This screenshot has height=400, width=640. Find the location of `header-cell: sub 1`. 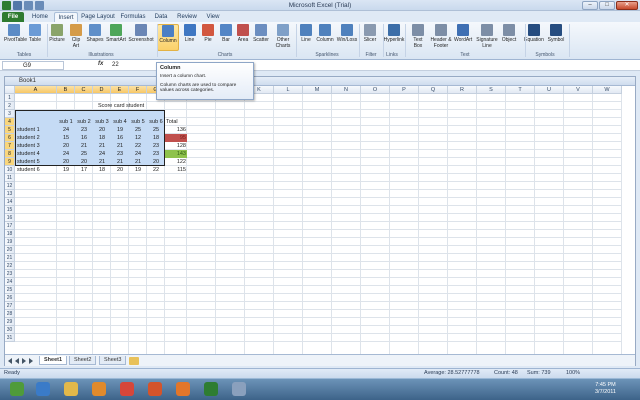

header-cell: sub 1 is located at coordinates (66, 122).